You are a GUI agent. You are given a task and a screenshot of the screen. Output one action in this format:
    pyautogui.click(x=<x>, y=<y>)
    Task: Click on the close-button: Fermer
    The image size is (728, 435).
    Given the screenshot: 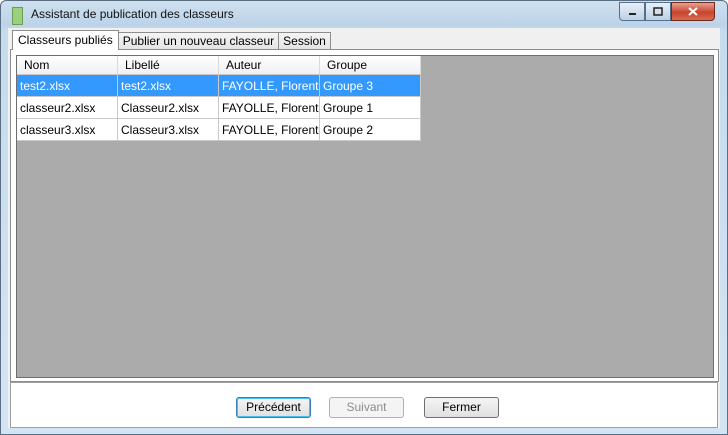 What is the action you would take?
    pyautogui.click(x=461, y=407)
    